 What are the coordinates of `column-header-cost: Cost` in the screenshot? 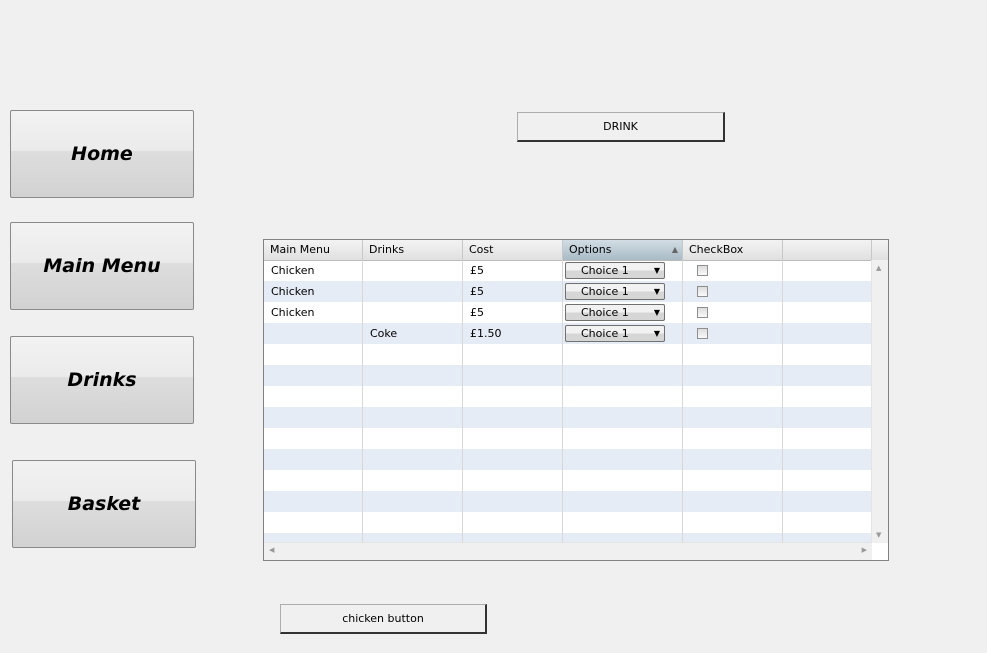 It's located at (513, 250).